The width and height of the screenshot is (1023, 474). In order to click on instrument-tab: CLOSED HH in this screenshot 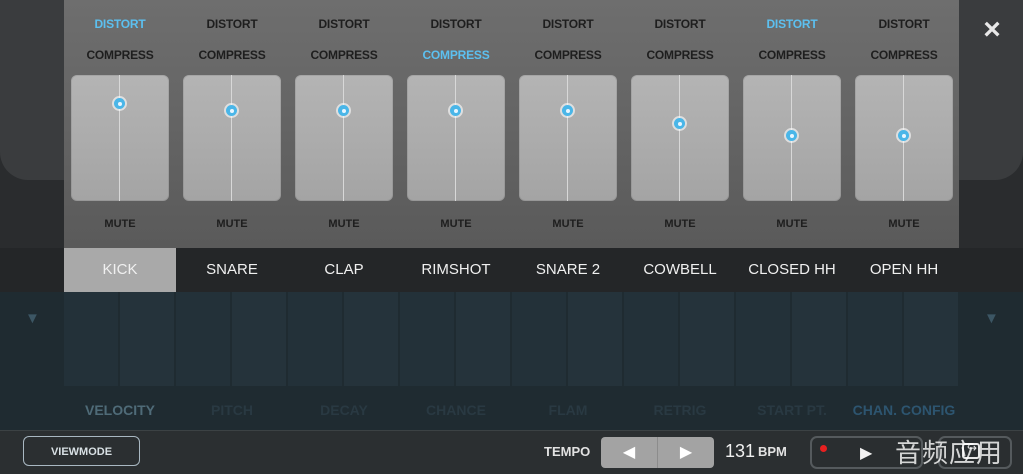, I will do `click(792, 270)`.